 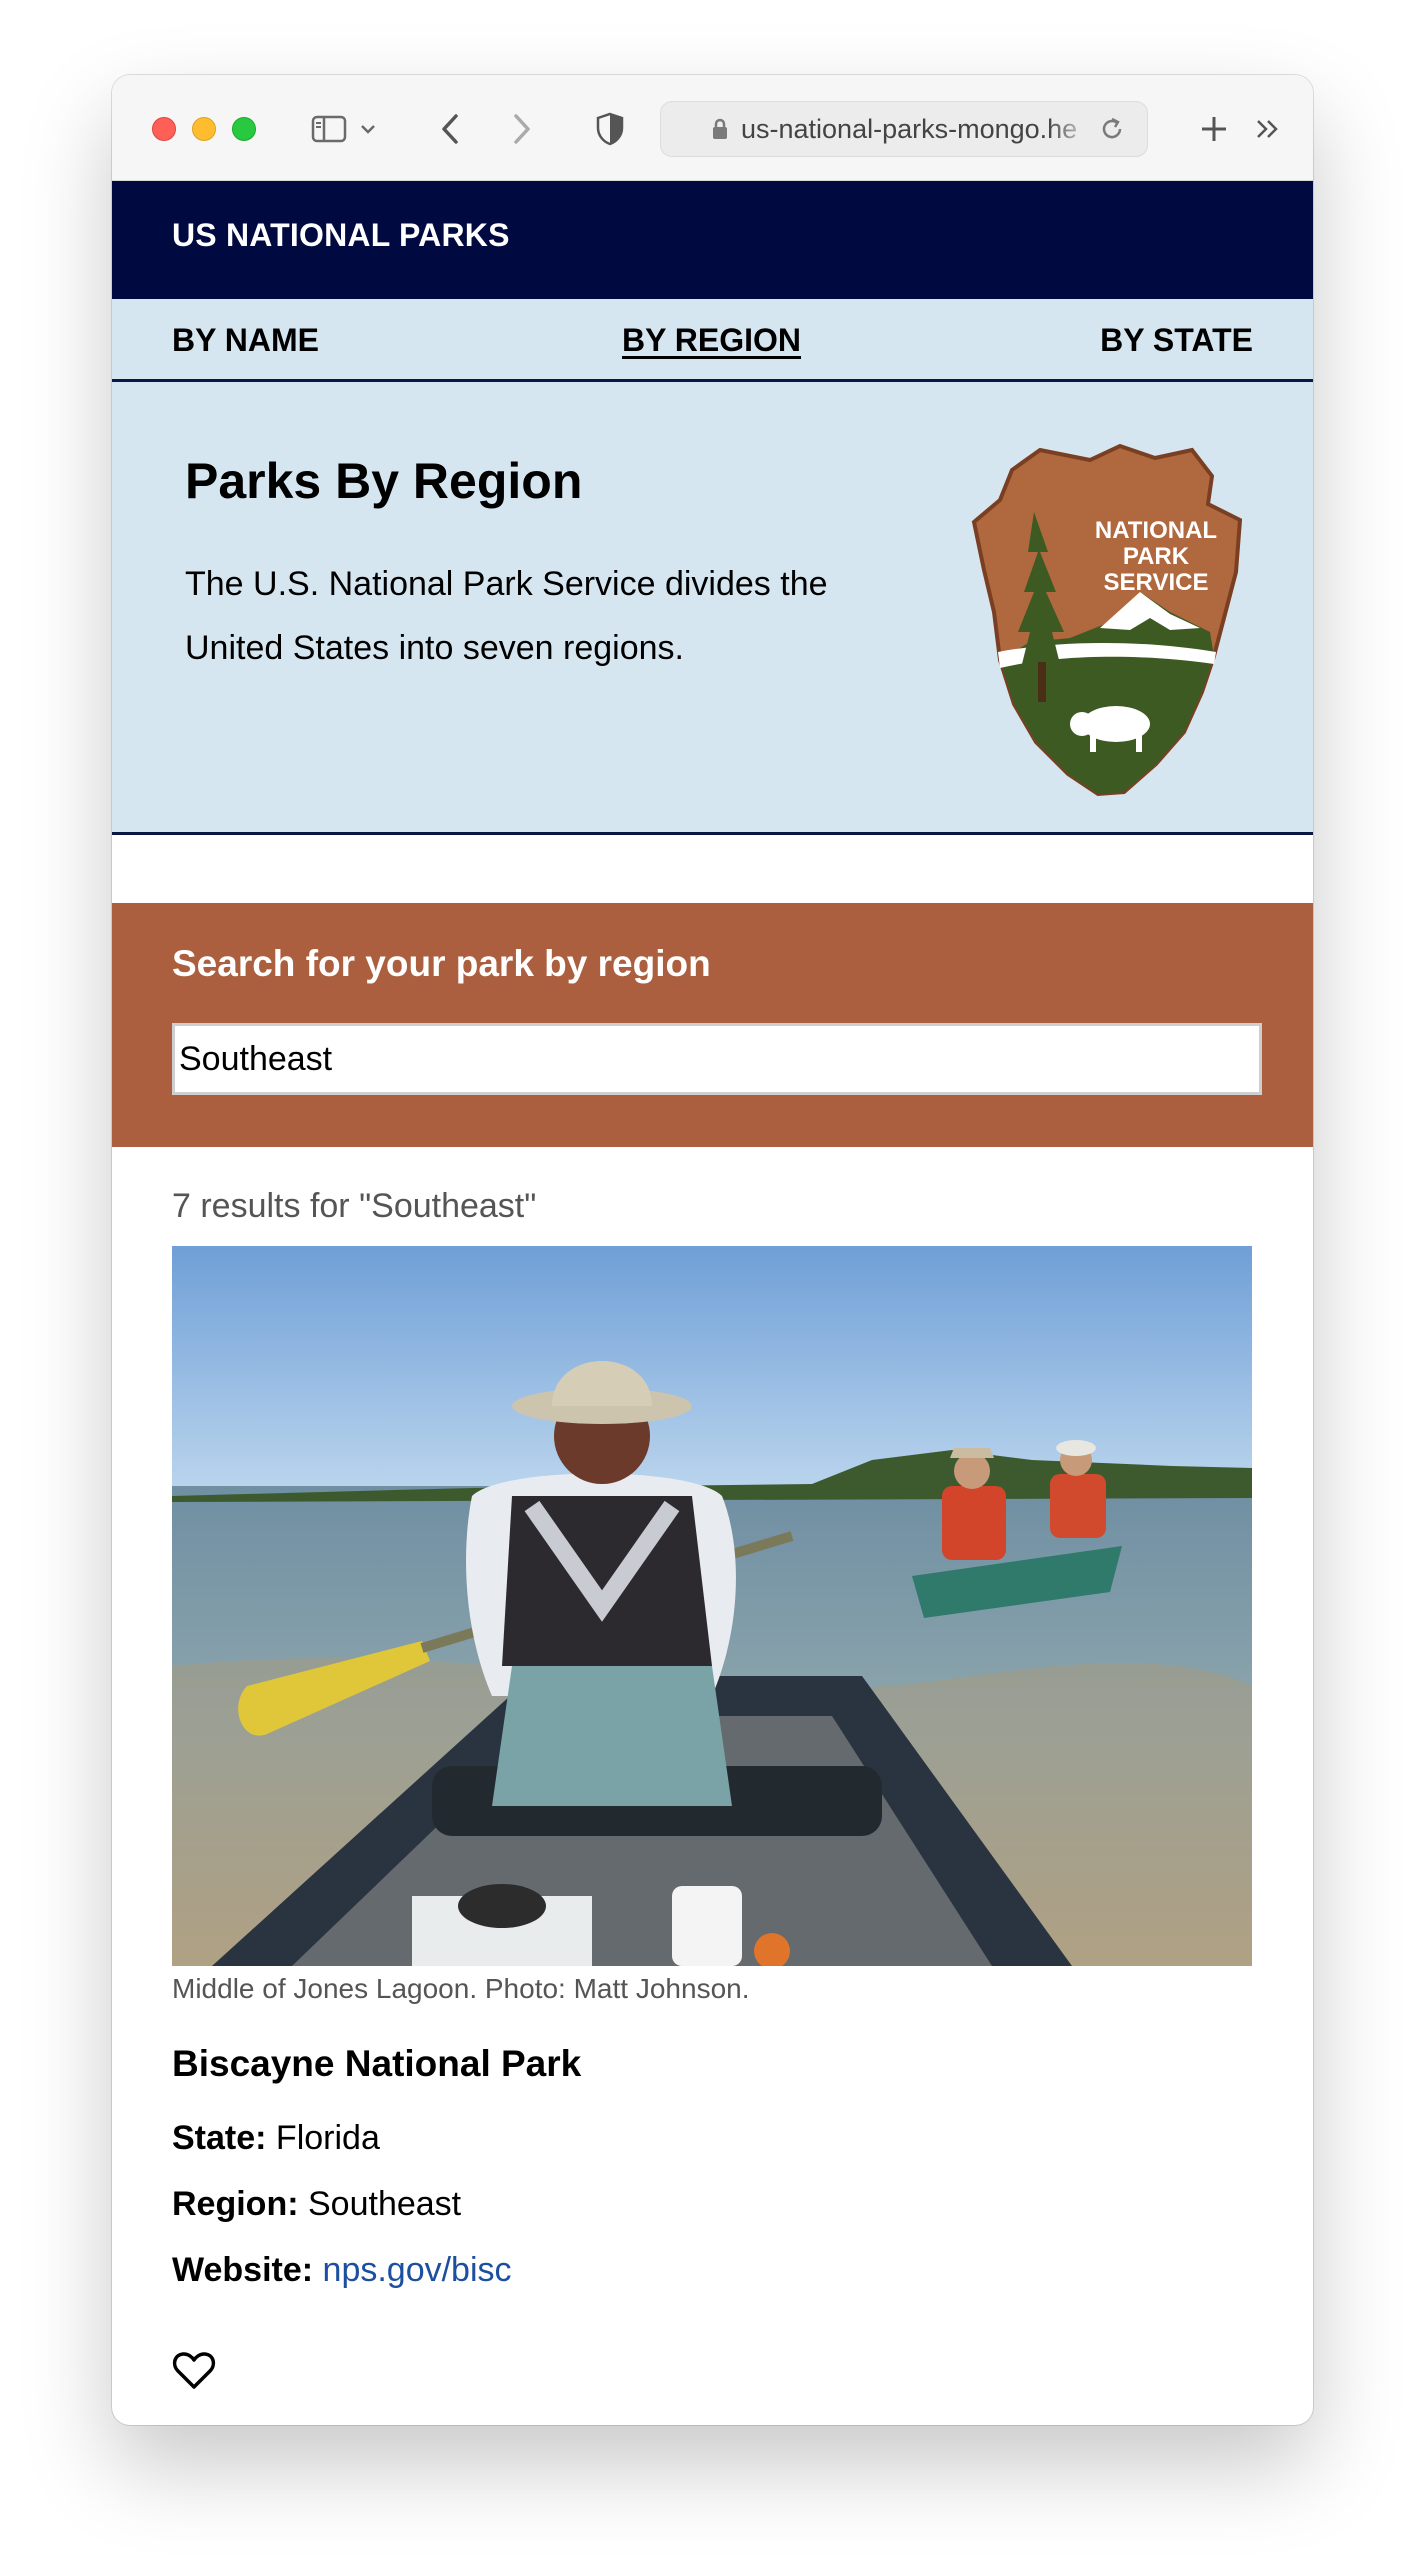 I want to click on address-bar: us-national-parks-mongo.he, so click(x=904, y=129).